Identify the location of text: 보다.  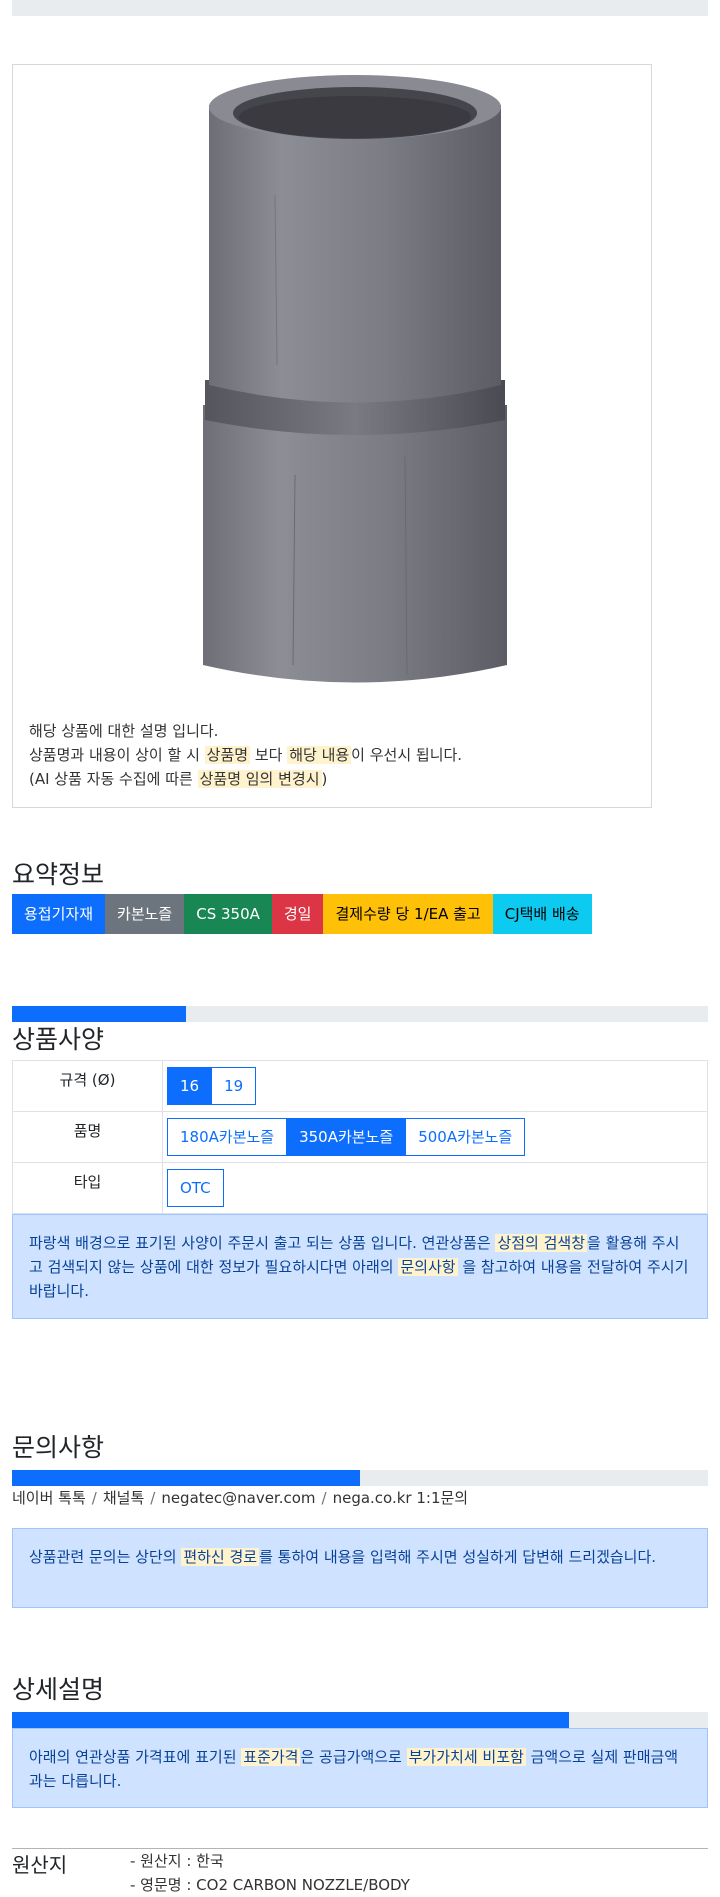
(269, 755).